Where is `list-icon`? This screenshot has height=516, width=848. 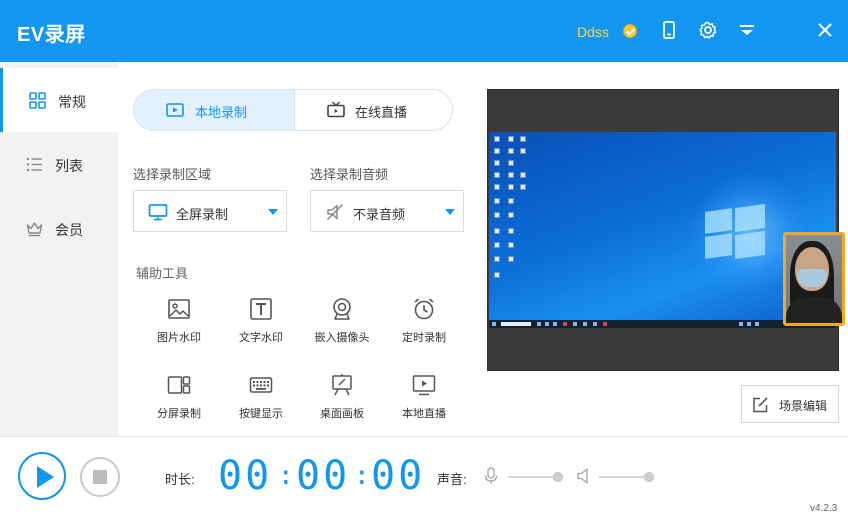
list-icon is located at coordinates (34, 164).